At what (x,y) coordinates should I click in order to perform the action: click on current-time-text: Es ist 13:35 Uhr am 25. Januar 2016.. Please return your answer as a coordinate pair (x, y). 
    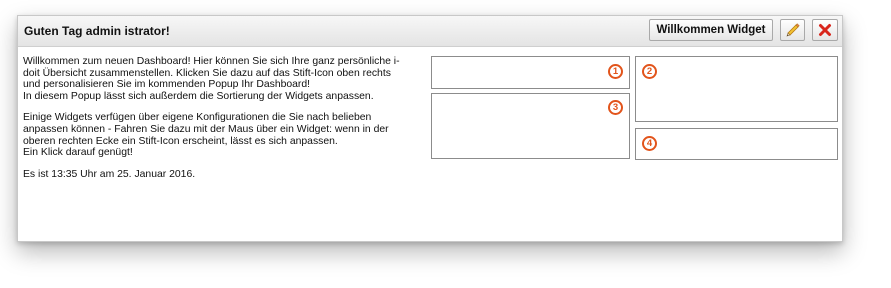
    Looking at the image, I should click on (109, 174).